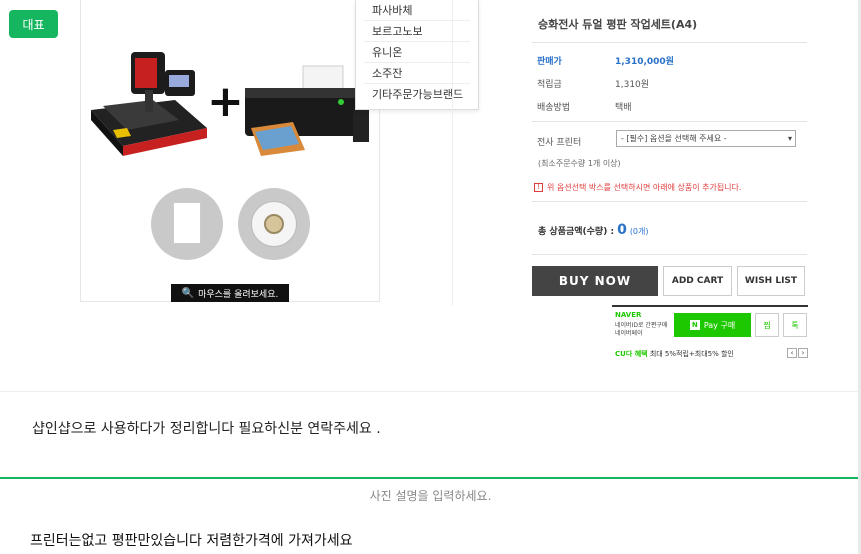  Describe the element at coordinates (417, 73) in the screenshot. I see `dropdown-item: 소주잔` at that location.